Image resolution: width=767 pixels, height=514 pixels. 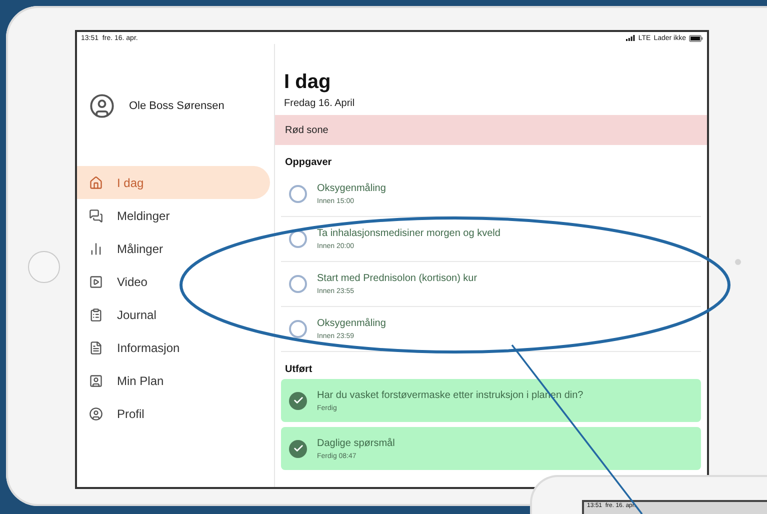 What do you see at coordinates (96, 315) in the screenshot?
I see `clipboard-icon` at bounding box center [96, 315].